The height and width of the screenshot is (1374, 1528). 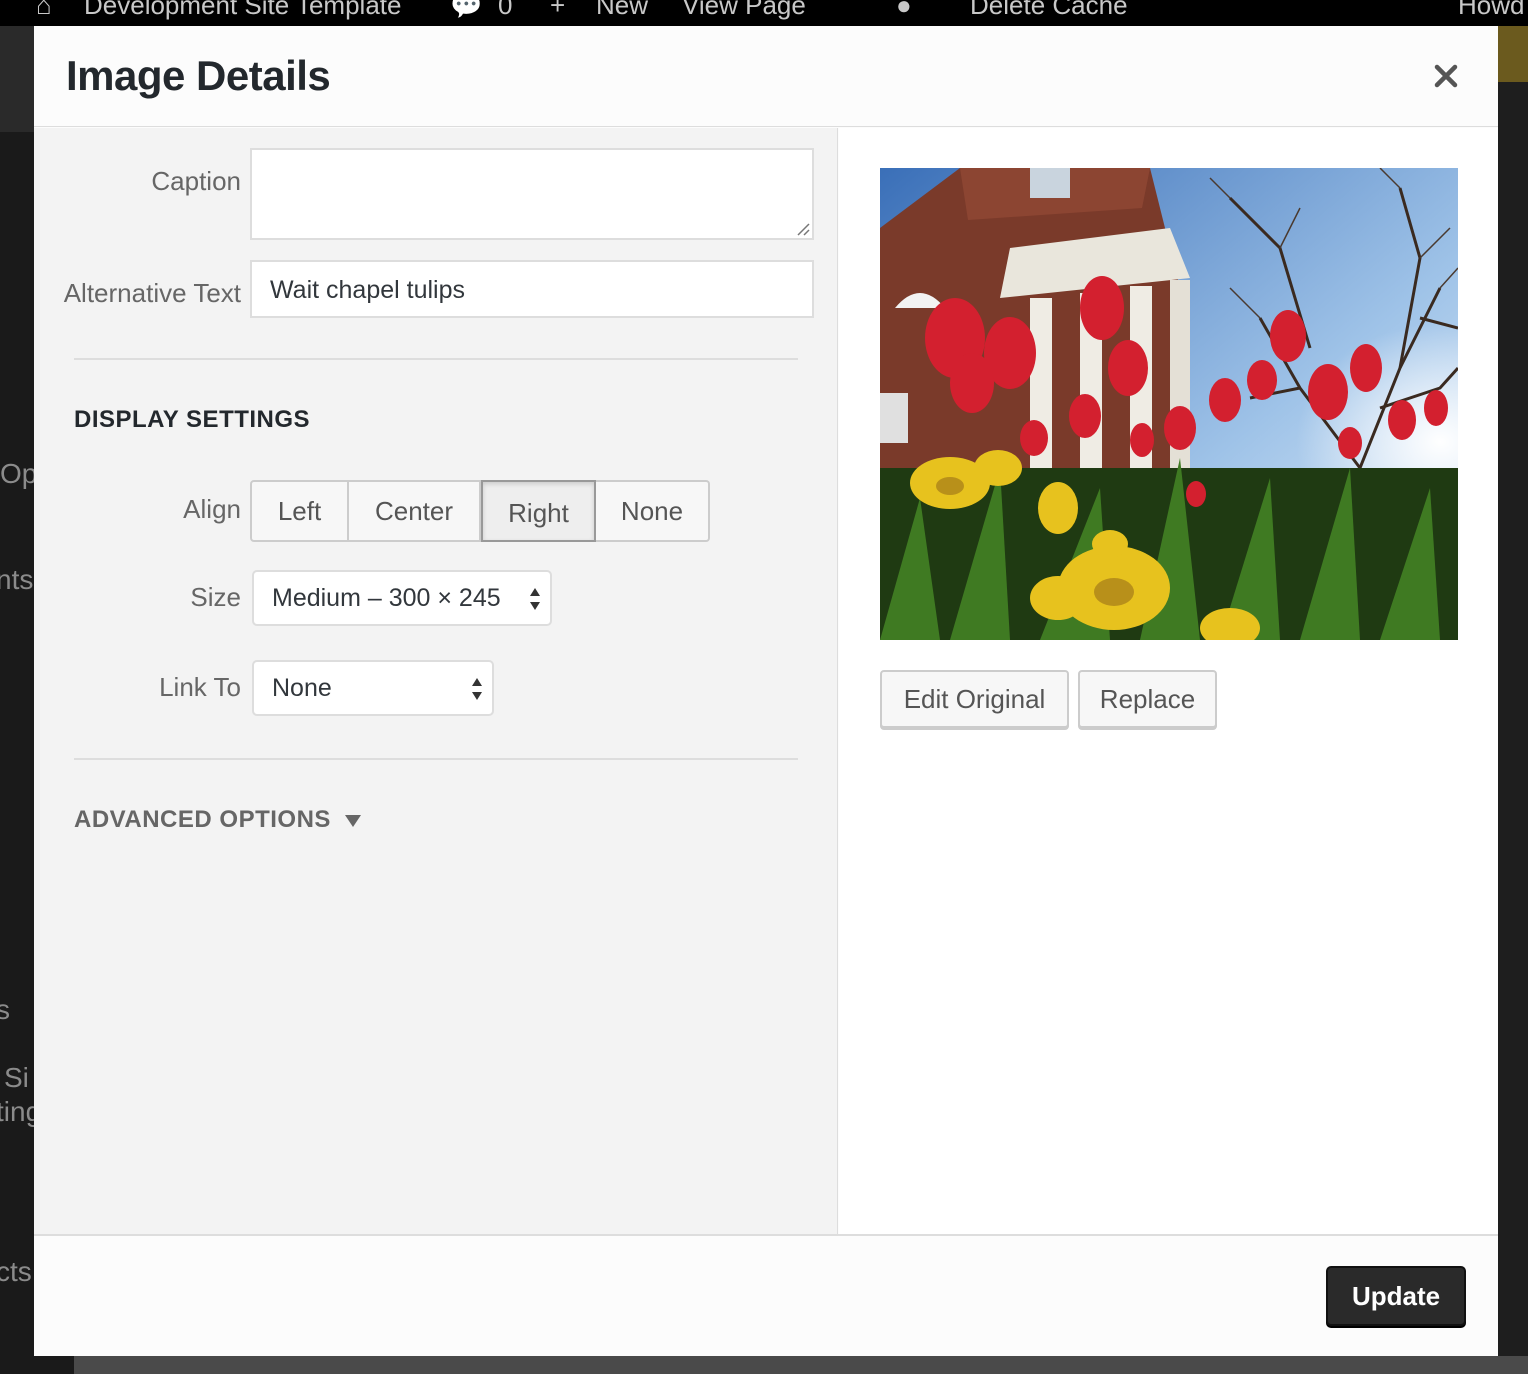 What do you see at coordinates (198, 75) in the screenshot?
I see `modal-title: Image Details` at bounding box center [198, 75].